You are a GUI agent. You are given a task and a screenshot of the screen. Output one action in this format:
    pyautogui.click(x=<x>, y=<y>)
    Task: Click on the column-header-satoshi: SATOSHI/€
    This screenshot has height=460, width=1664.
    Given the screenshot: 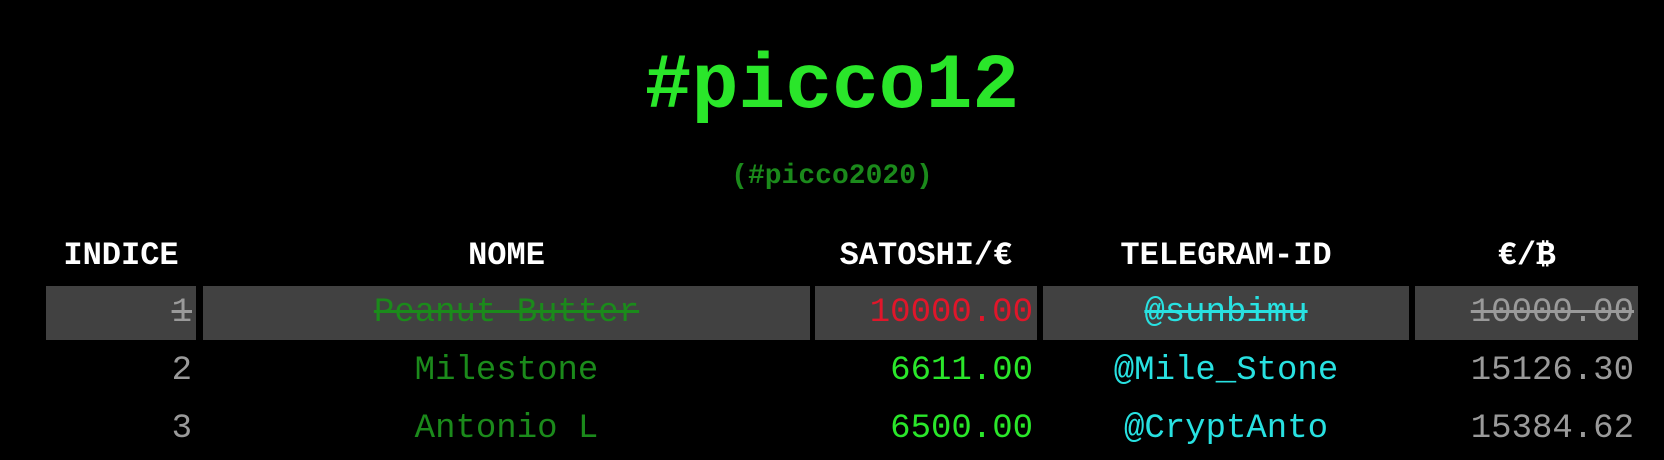 What is the action you would take?
    pyautogui.click(x=926, y=255)
    